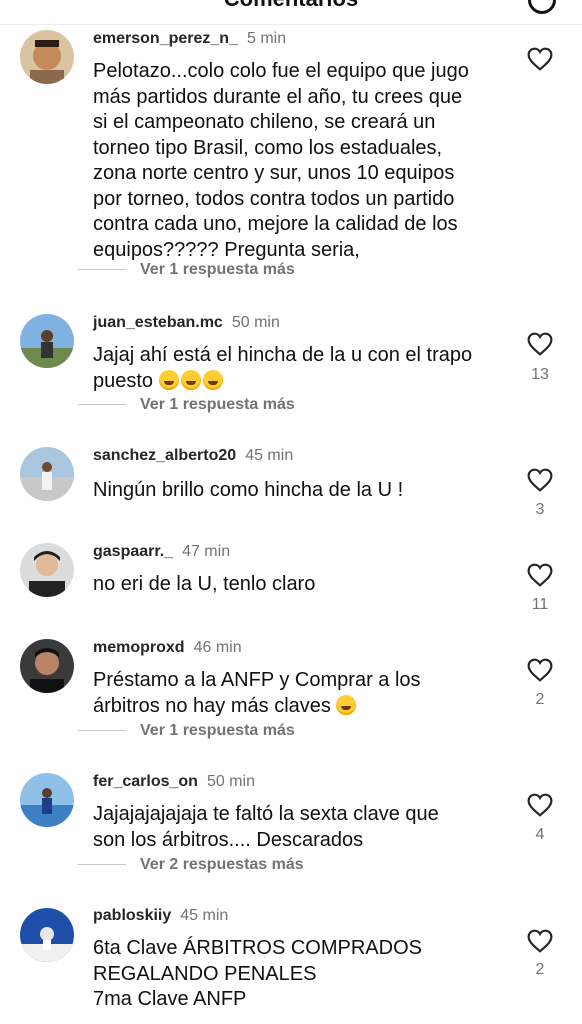  What do you see at coordinates (204, 584) in the screenshot?
I see `comment-line: no eri de la U, tenlo claro` at bounding box center [204, 584].